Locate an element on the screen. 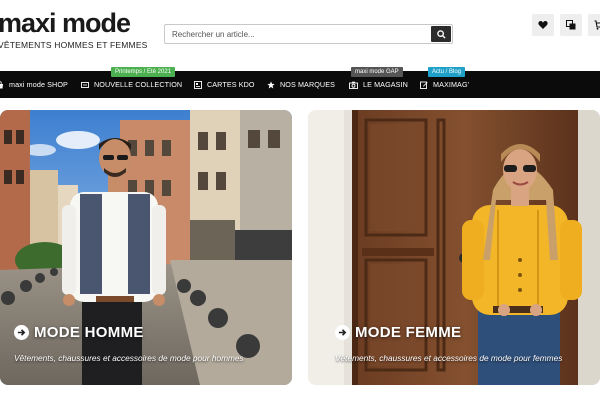  wishlist-button is located at coordinates (543, 25).